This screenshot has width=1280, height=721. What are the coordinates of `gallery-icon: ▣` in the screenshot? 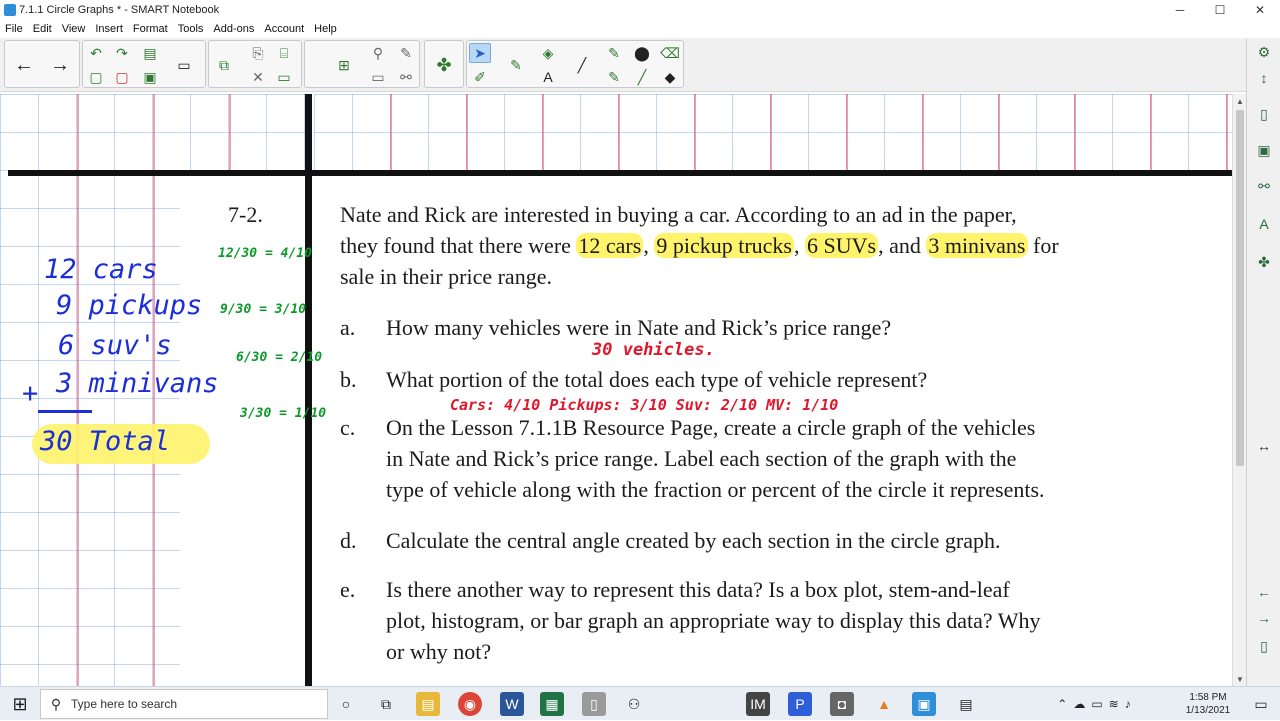 It's located at (1264, 150).